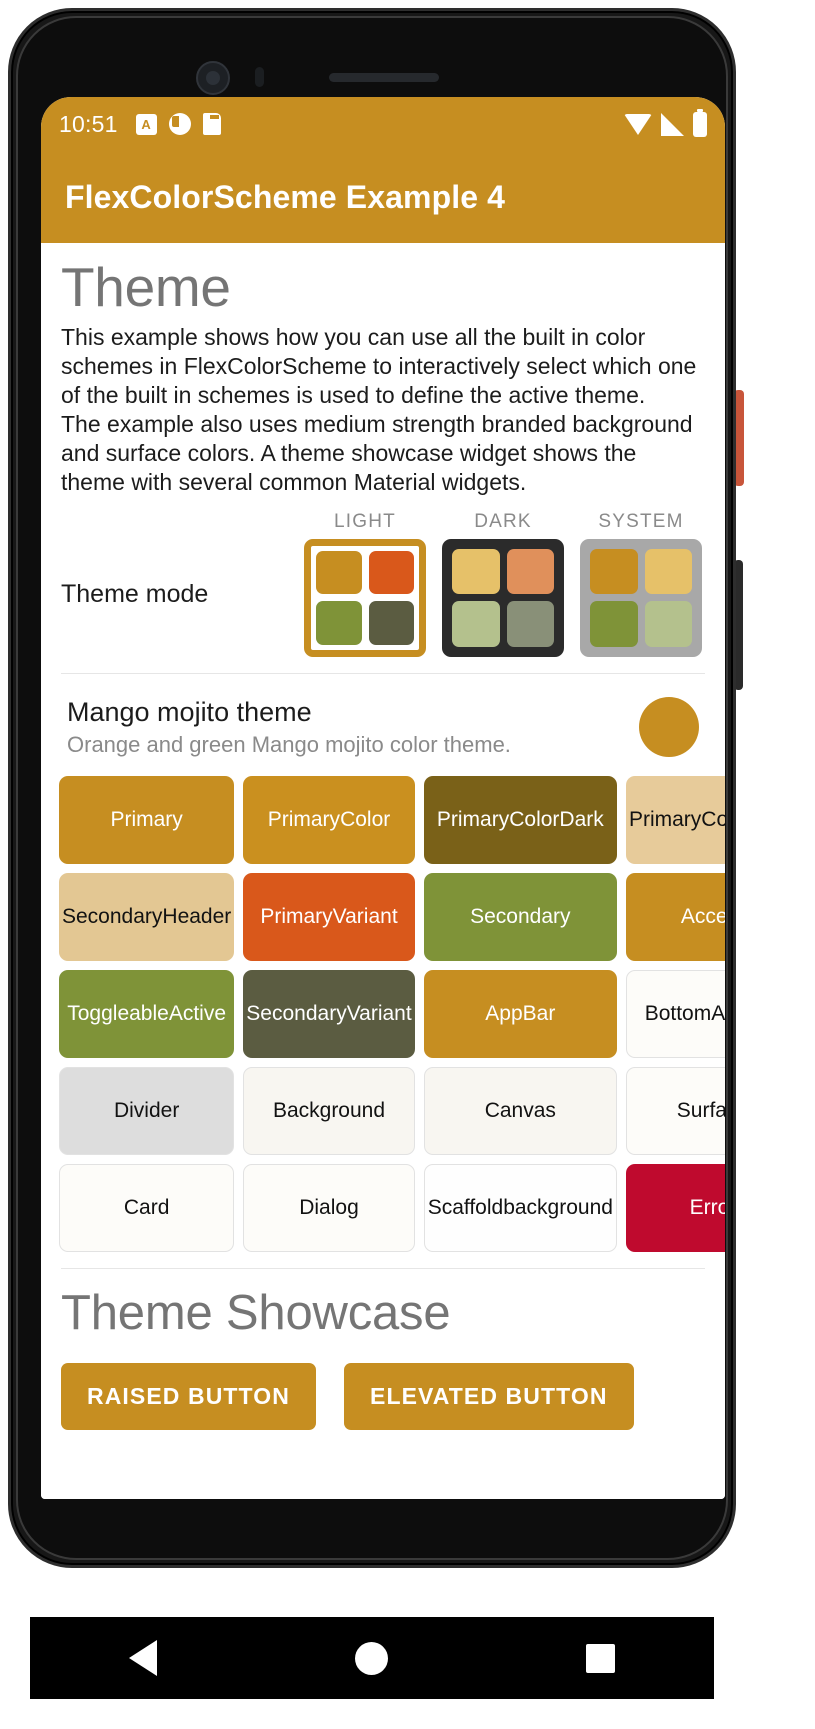 This screenshot has width=815, height=1729. I want to click on earpiece-speaker, so click(384, 77).